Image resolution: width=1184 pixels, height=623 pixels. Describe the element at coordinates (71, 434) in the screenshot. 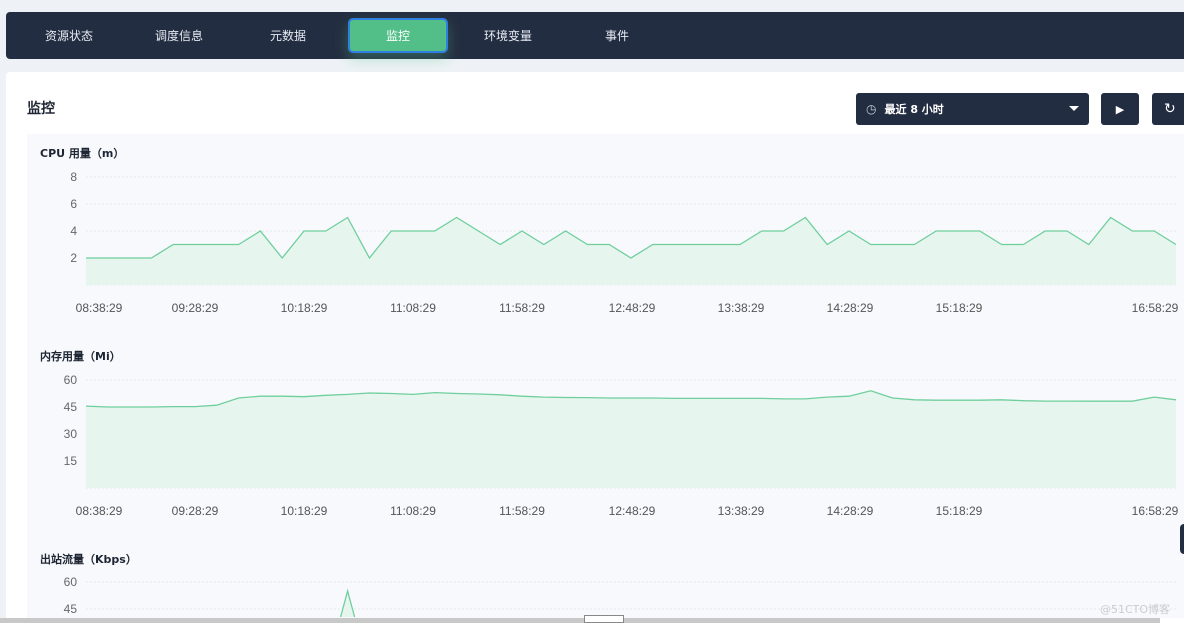

I see `y-tick-label: 30` at that location.